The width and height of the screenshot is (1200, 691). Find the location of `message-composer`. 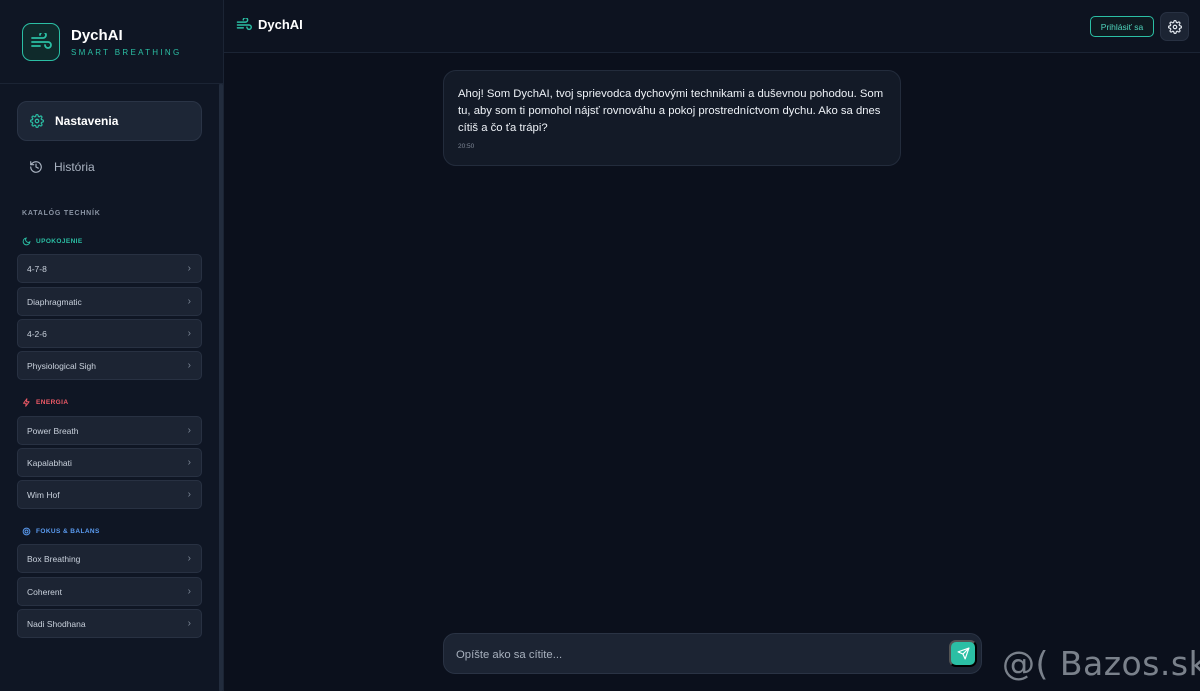

message-composer is located at coordinates (712, 653).